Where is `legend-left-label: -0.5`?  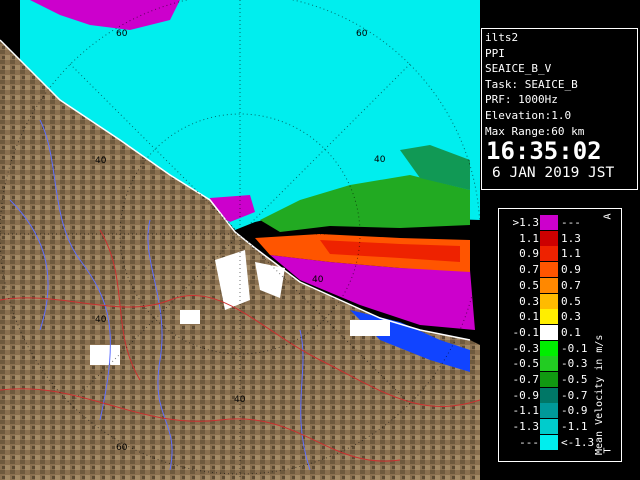
legend-left-label: -0.5 is located at coordinates (526, 364).